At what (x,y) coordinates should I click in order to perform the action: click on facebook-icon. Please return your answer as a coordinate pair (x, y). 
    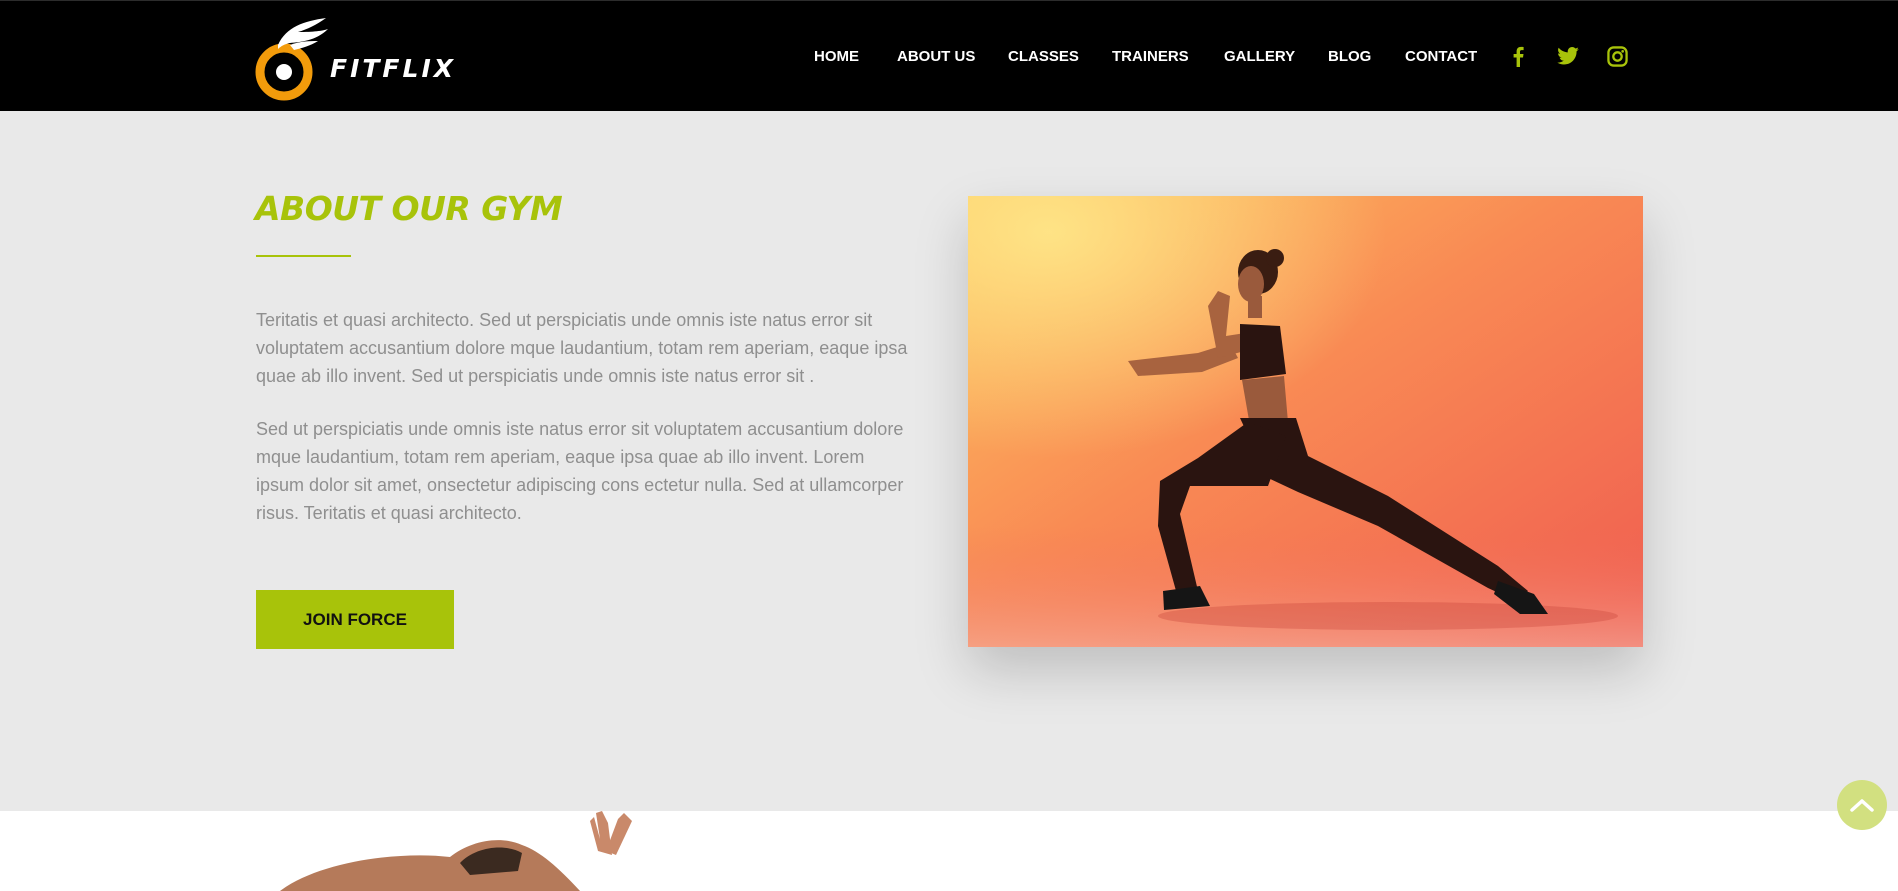
    Looking at the image, I should click on (1518, 56).